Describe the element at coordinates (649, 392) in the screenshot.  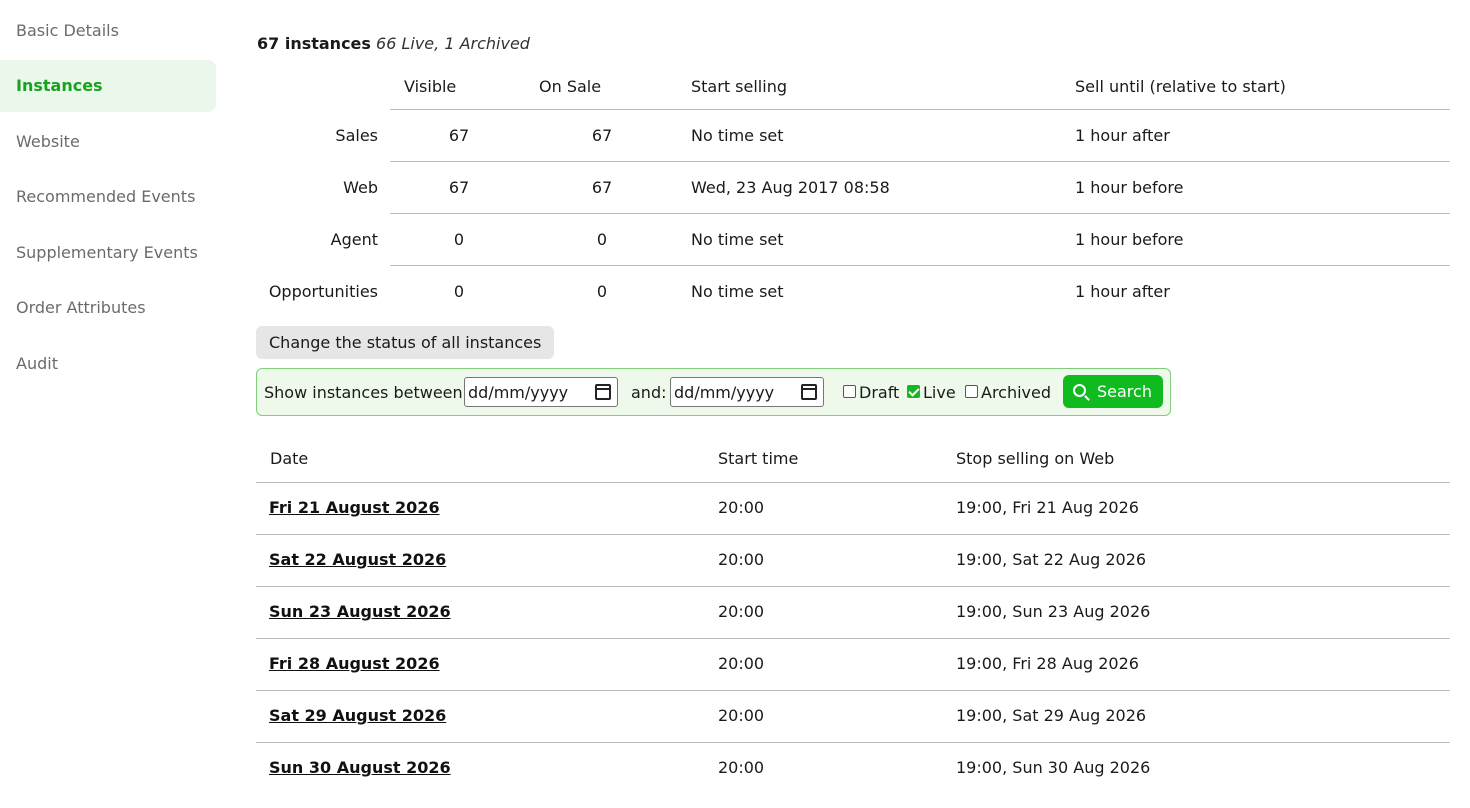
I see `and-label: and:` at that location.